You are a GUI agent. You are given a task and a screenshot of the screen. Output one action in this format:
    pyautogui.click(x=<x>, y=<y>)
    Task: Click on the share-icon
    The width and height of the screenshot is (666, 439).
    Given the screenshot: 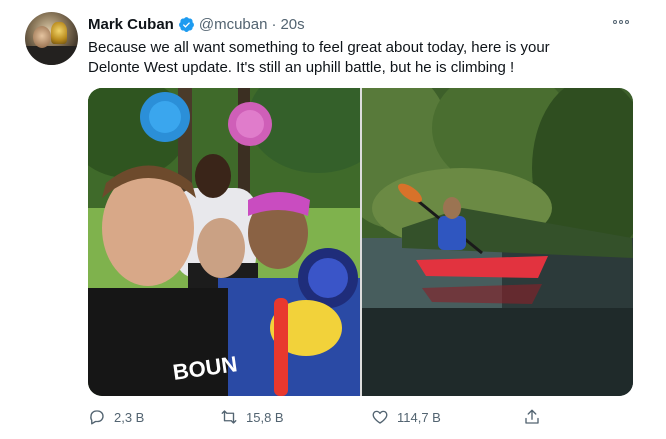 What is the action you would take?
    pyautogui.click(x=532, y=416)
    